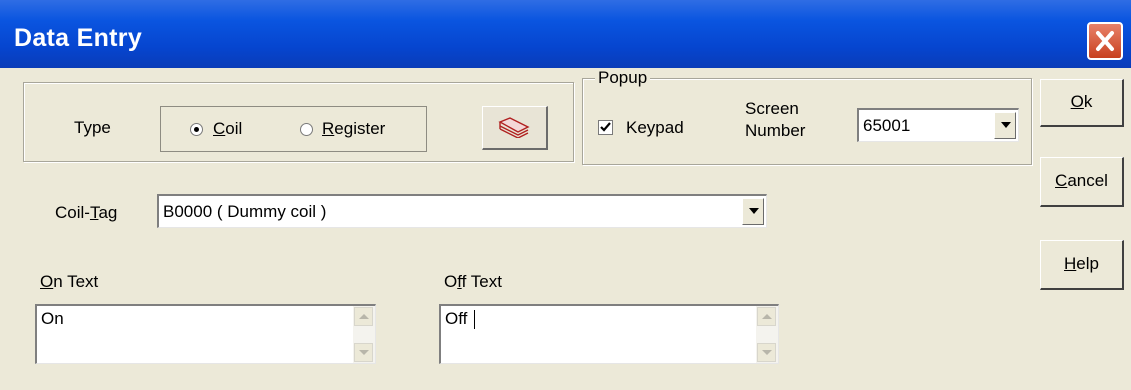 The width and height of the screenshot is (1131, 390). Describe the element at coordinates (753, 211) in the screenshot. I see `coil-tag-dropdown-button` at that location.